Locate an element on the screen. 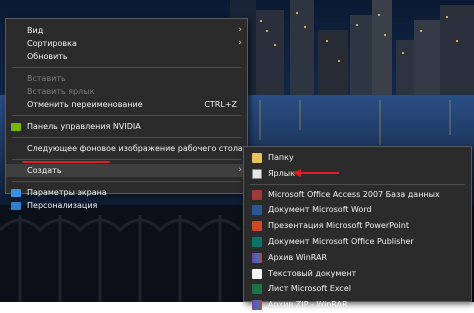 This screenshot has height=313, width=474. menu-item-personalization: Персонализация is located at coordinates (126, 205).